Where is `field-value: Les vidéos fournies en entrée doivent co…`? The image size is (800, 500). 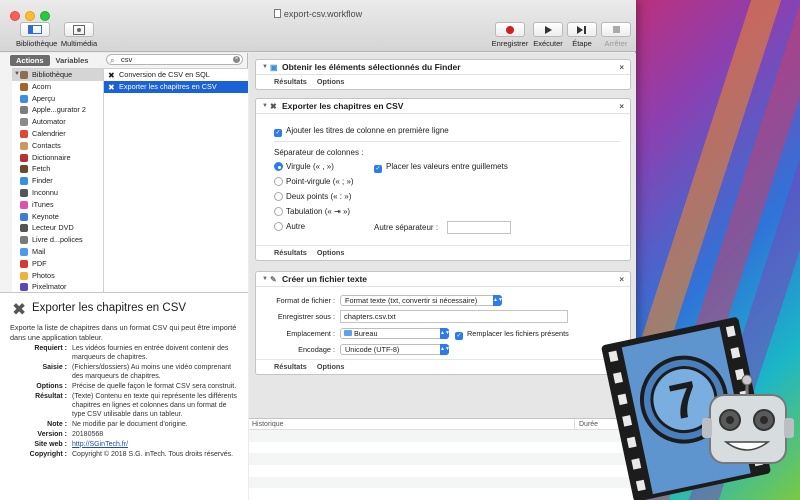 field-value: Les vidéos fournies en entrée doivent co… is located at coordinates (150, 352).